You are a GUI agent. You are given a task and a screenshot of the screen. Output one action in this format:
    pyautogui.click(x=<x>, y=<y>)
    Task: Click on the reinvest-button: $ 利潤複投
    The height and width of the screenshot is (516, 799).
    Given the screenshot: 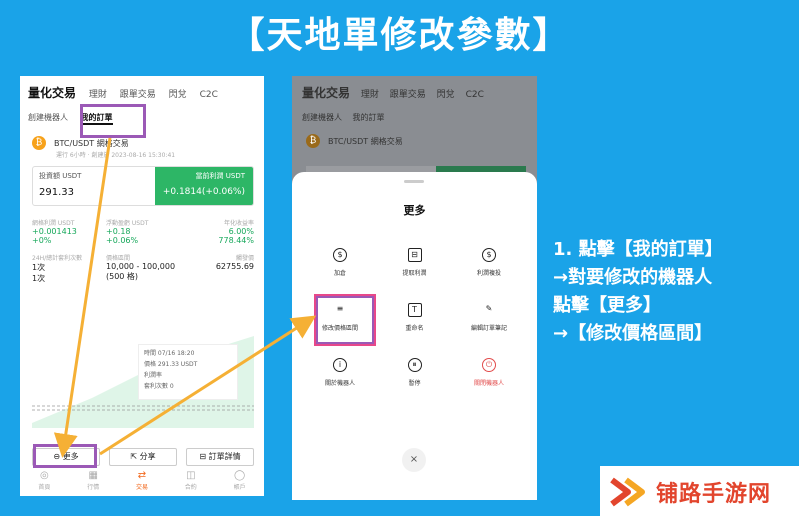 What is the action you would take?
    pyautogui.click(x=489, y=262)
    